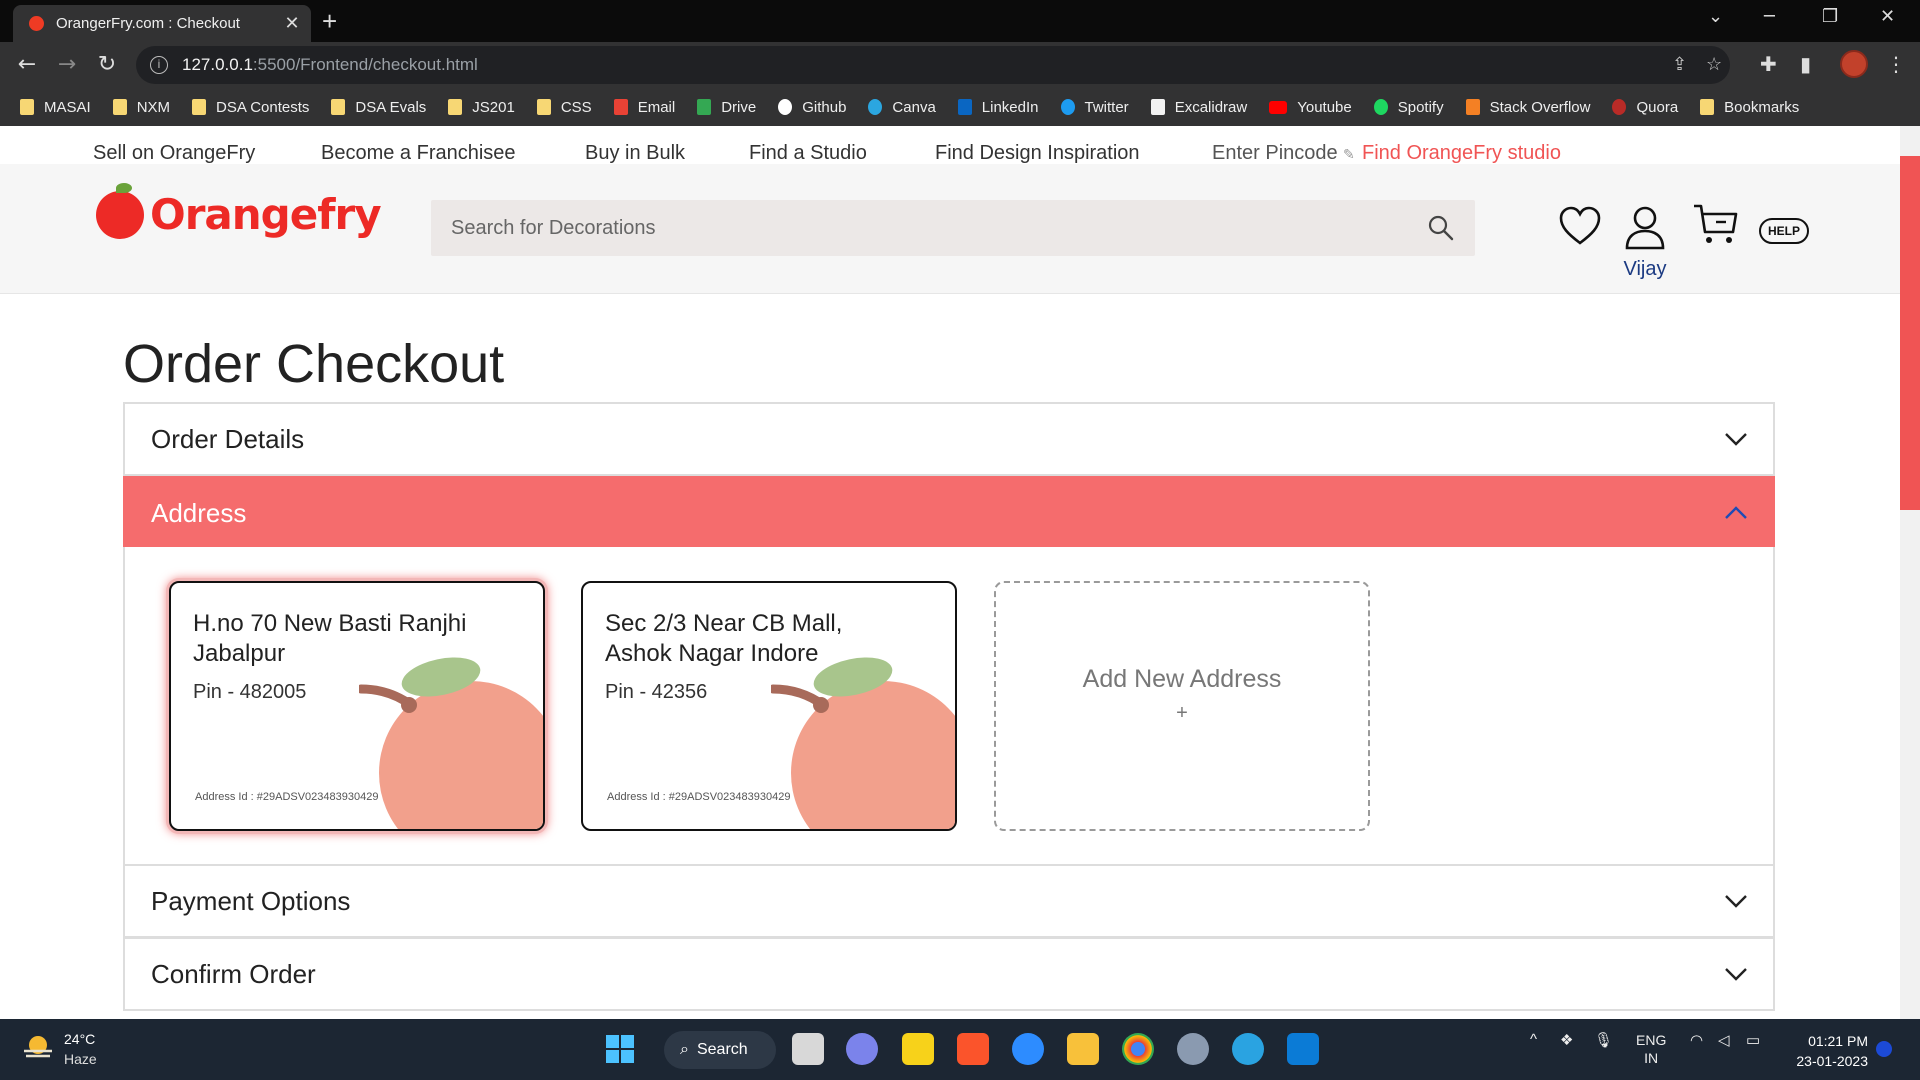 The height and width of the screenshot is (1080, 1920). What do you see at coordinates (1651, 1049) in the screenshot?
I see `language-indicator: ENG IN` at bounding box center [1651, 1049].